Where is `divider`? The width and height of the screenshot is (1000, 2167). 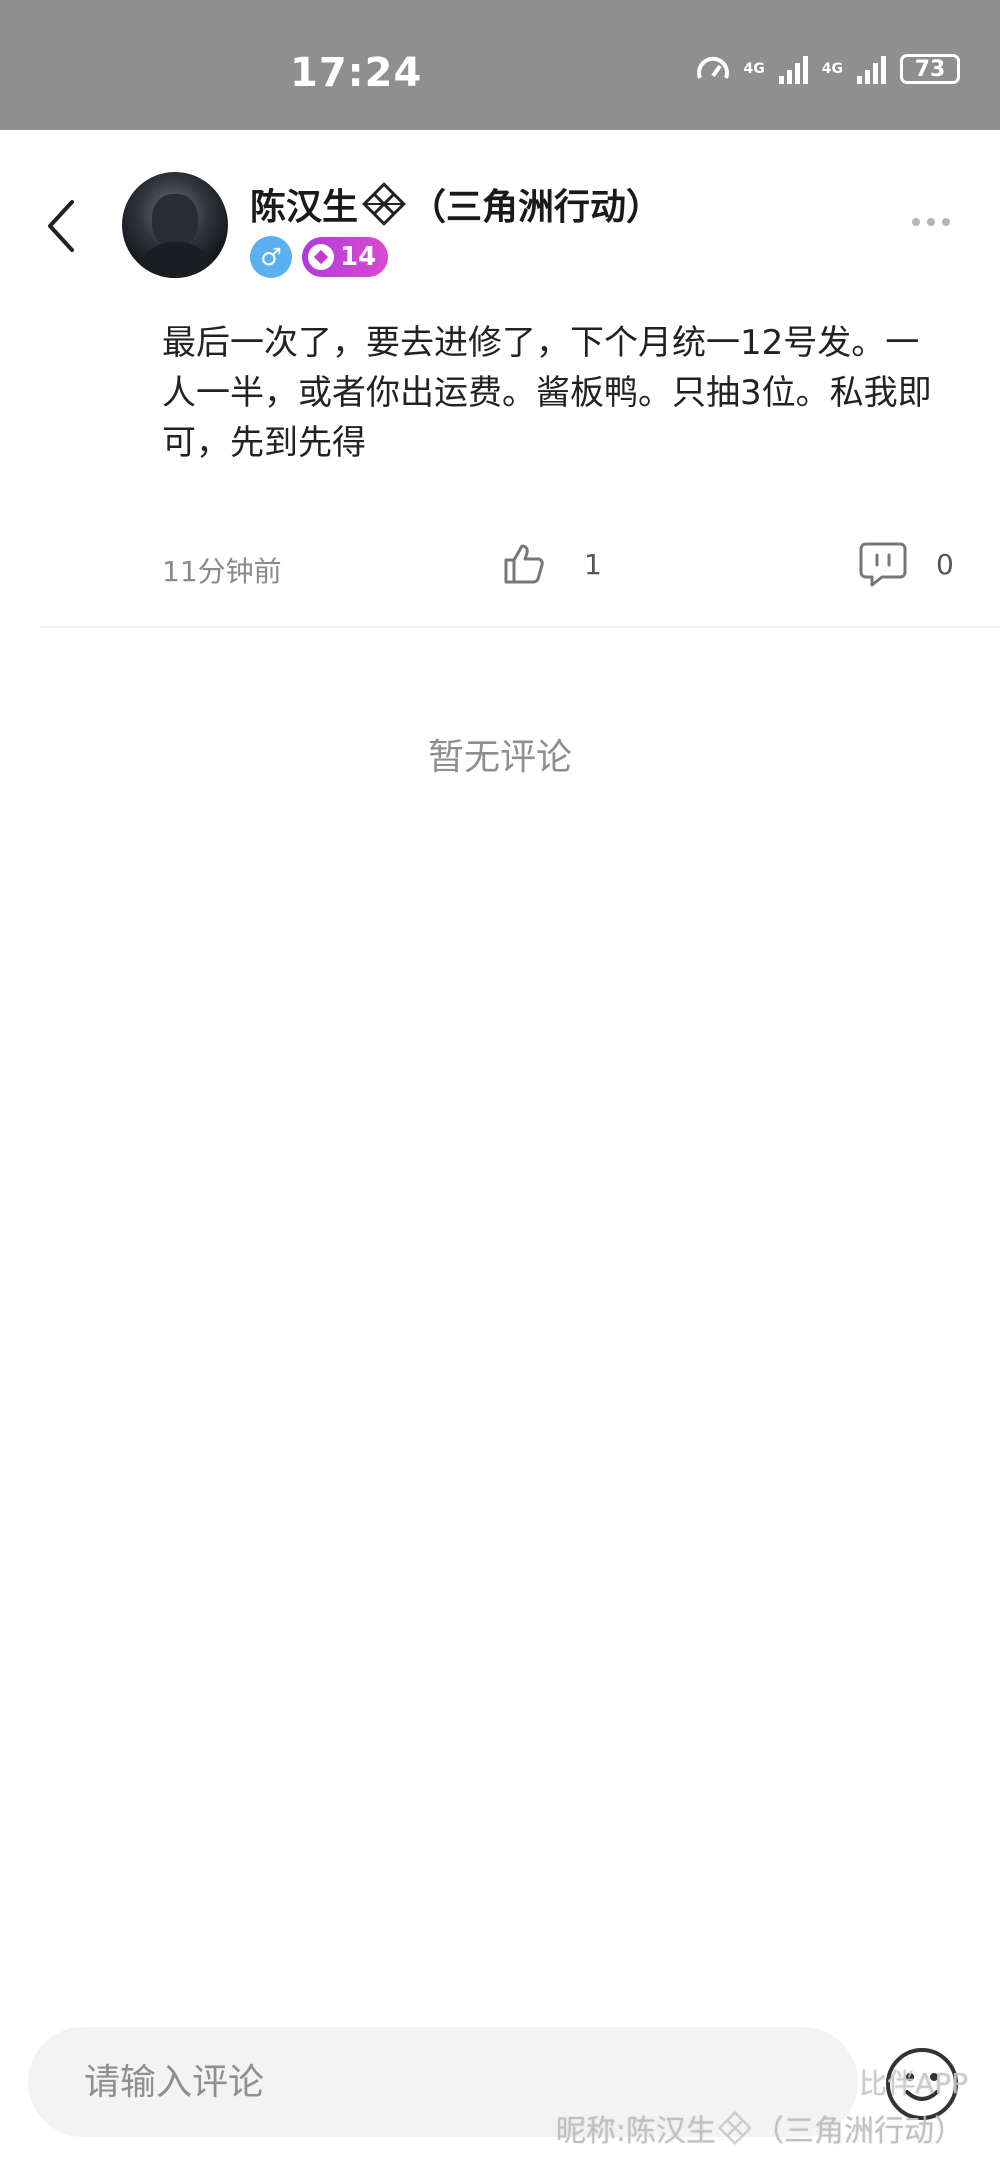 divider is located at coordinates (520, 627).